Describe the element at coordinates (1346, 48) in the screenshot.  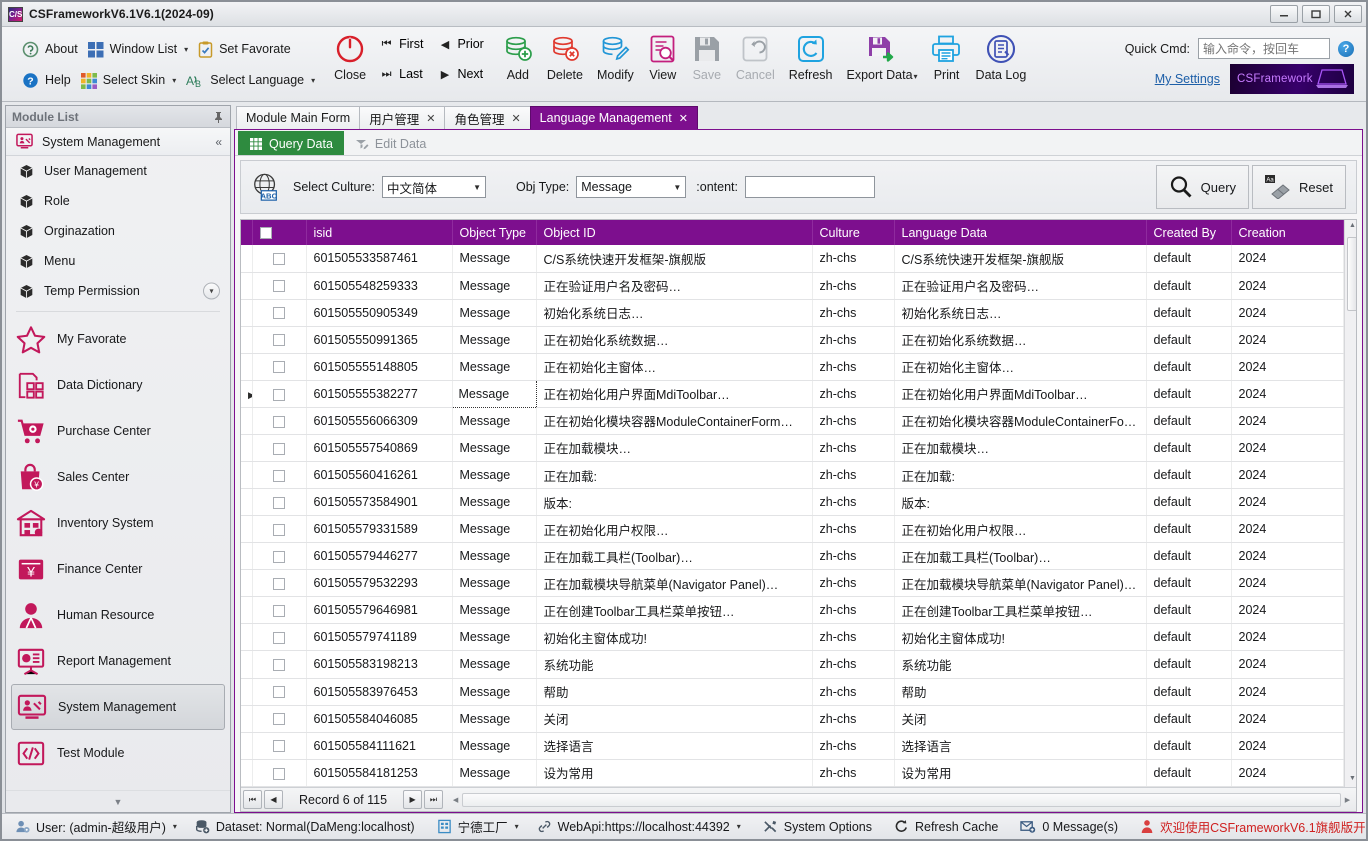
I see `quick-cmd-help-icon: ?` at that location.